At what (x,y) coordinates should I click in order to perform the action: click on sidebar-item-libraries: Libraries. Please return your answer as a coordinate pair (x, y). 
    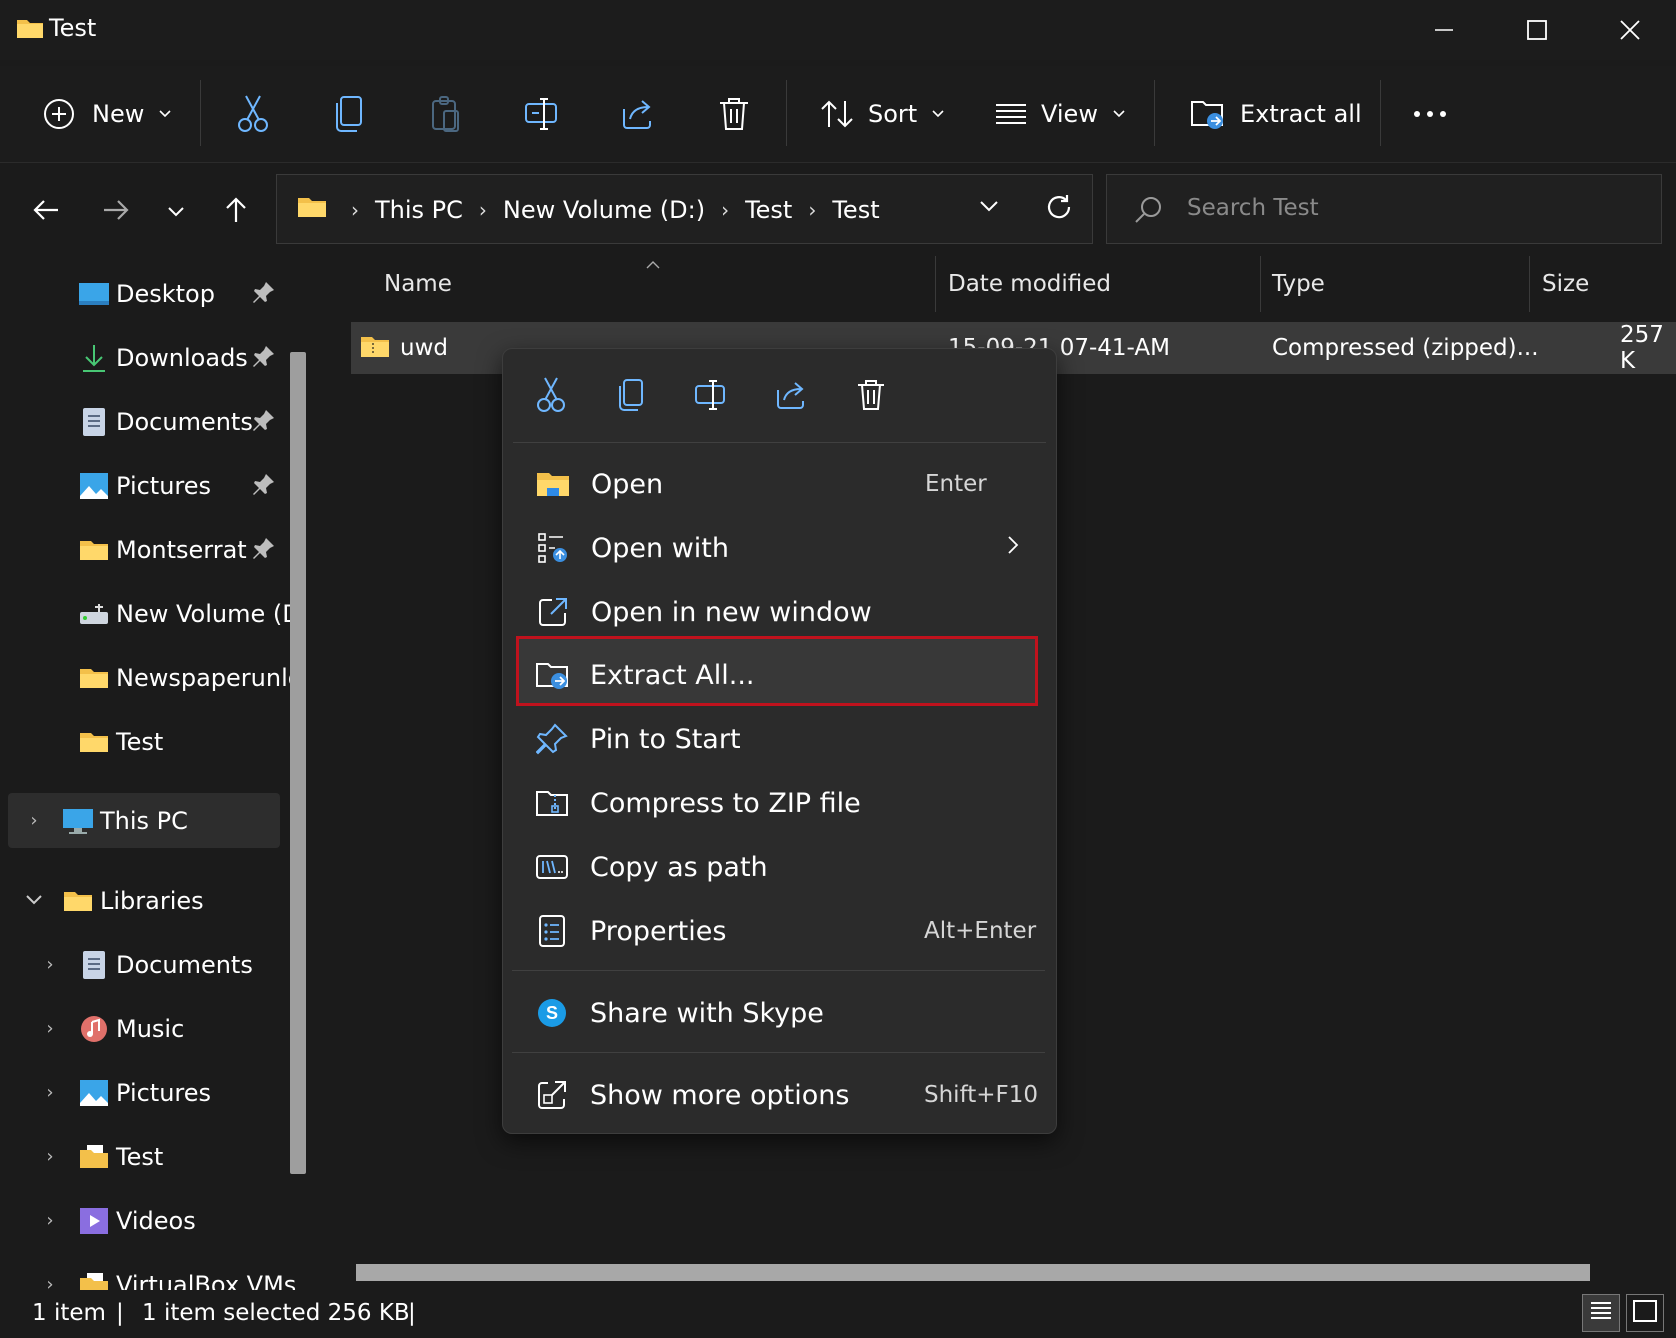
    Looking at the image, I should click on (133, 901).